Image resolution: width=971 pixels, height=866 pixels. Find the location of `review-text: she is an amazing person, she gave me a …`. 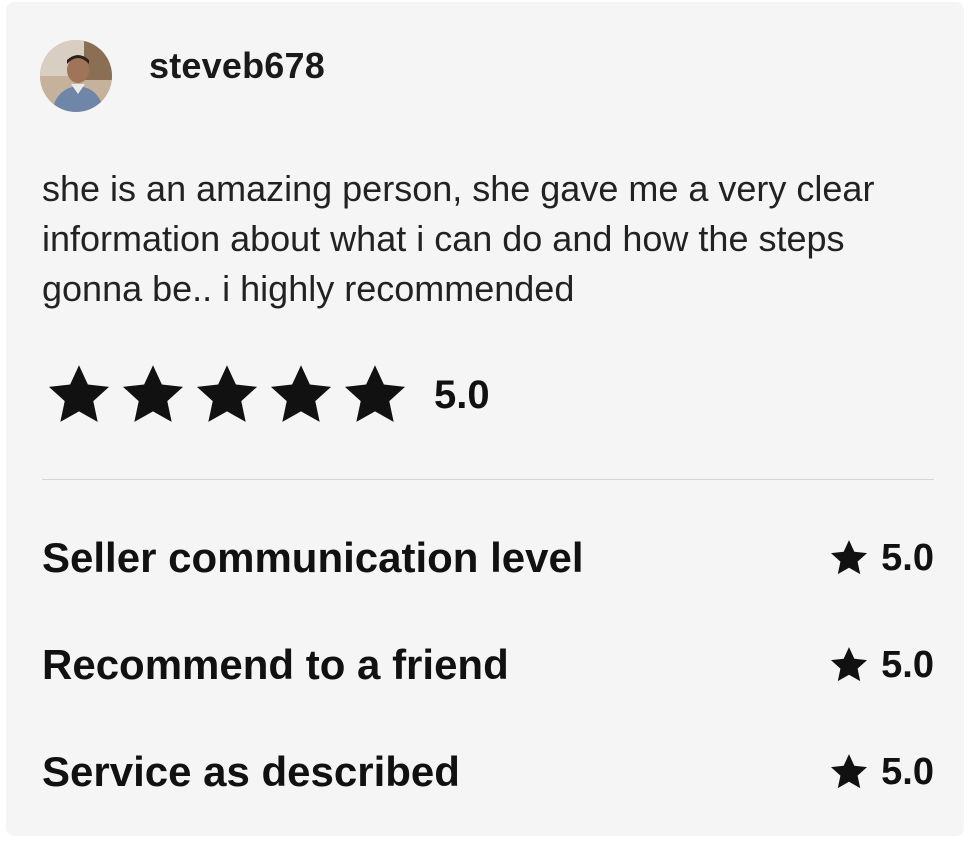

review-text: she is an amazing person, she gave me a … is located at coordinates (458, 238).